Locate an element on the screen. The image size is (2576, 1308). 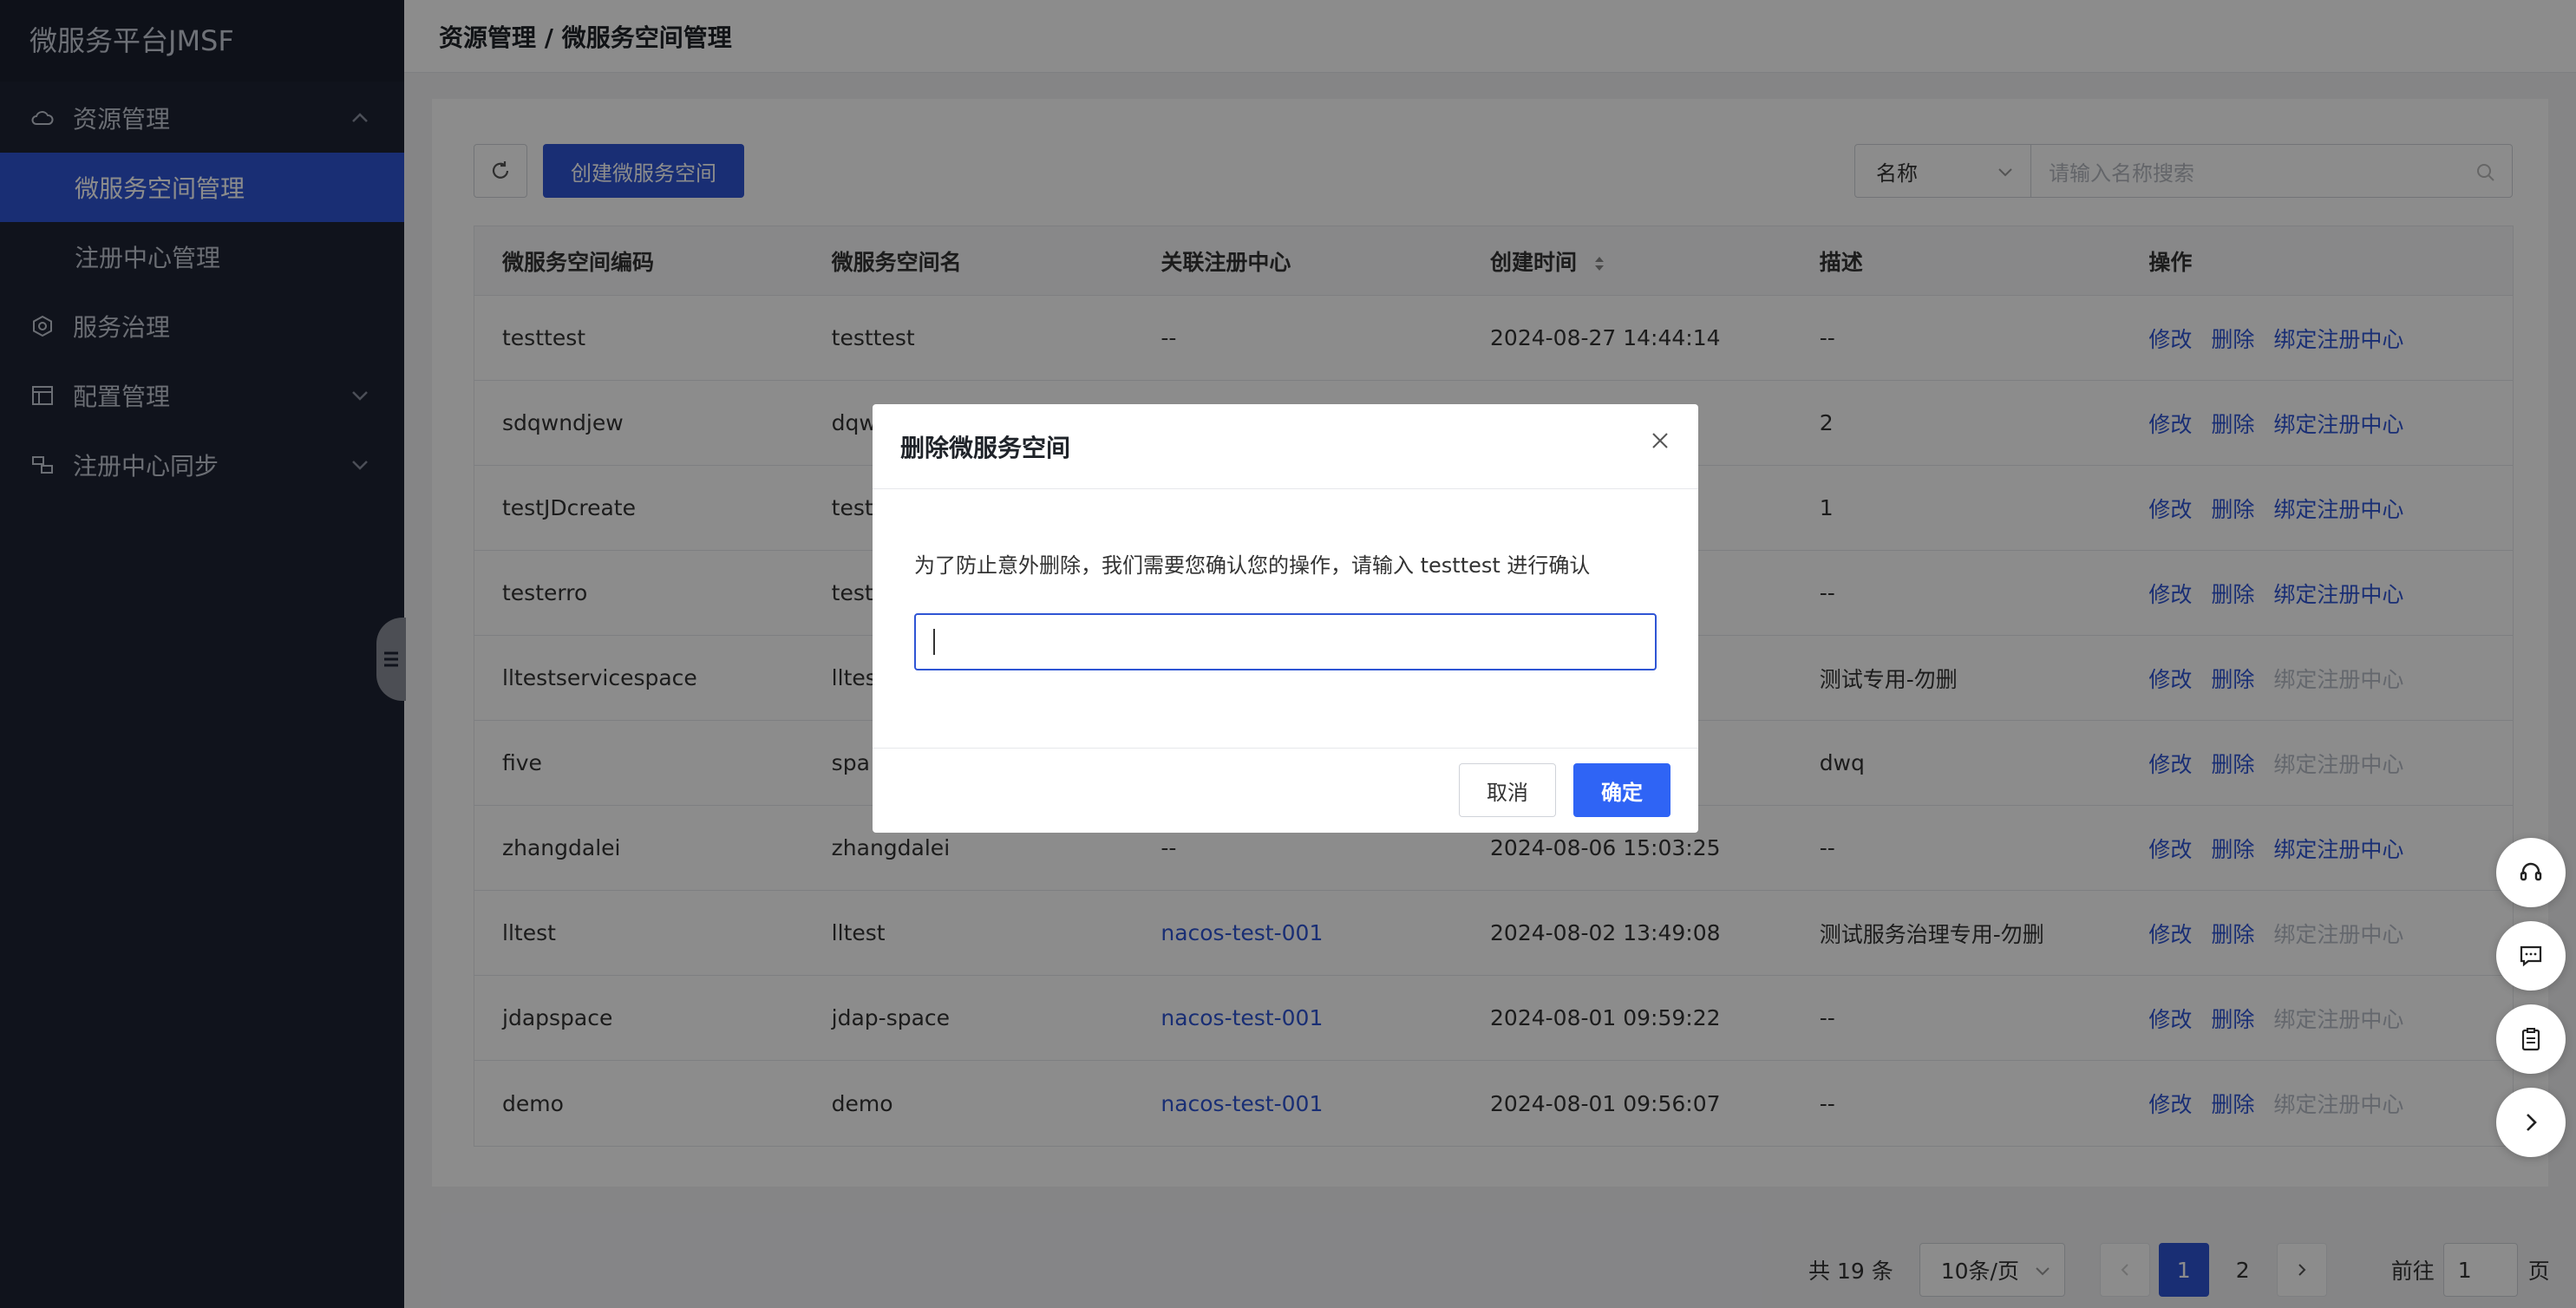
chat-button is located at coordinates (2531, 956).